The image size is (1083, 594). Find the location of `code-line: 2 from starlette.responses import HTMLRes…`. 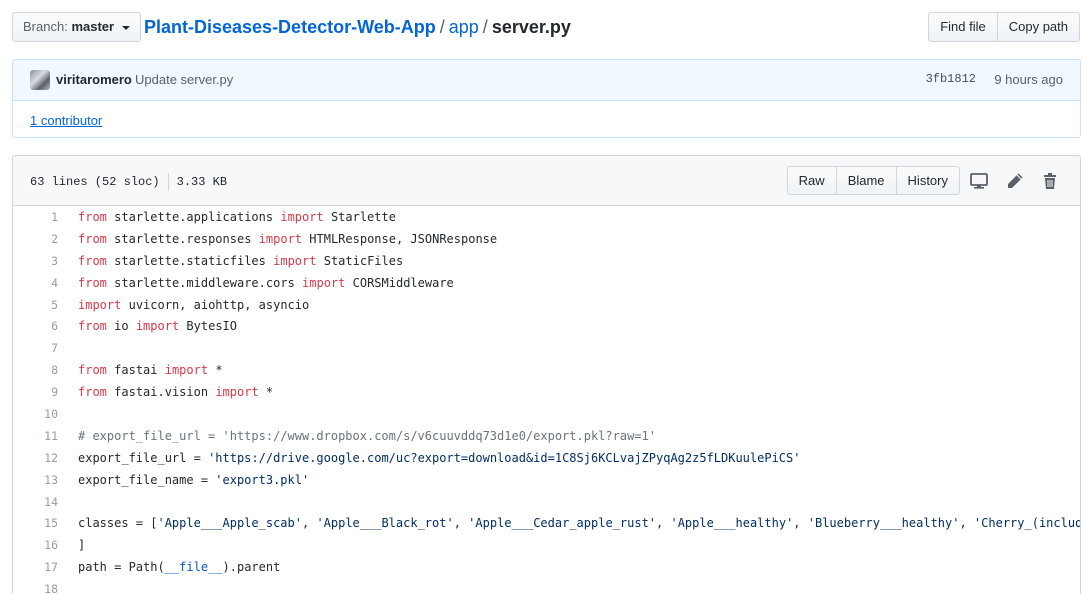

code-line: 2 from starlette.responses import HTMLRes… is located at coordinates (546, 239).